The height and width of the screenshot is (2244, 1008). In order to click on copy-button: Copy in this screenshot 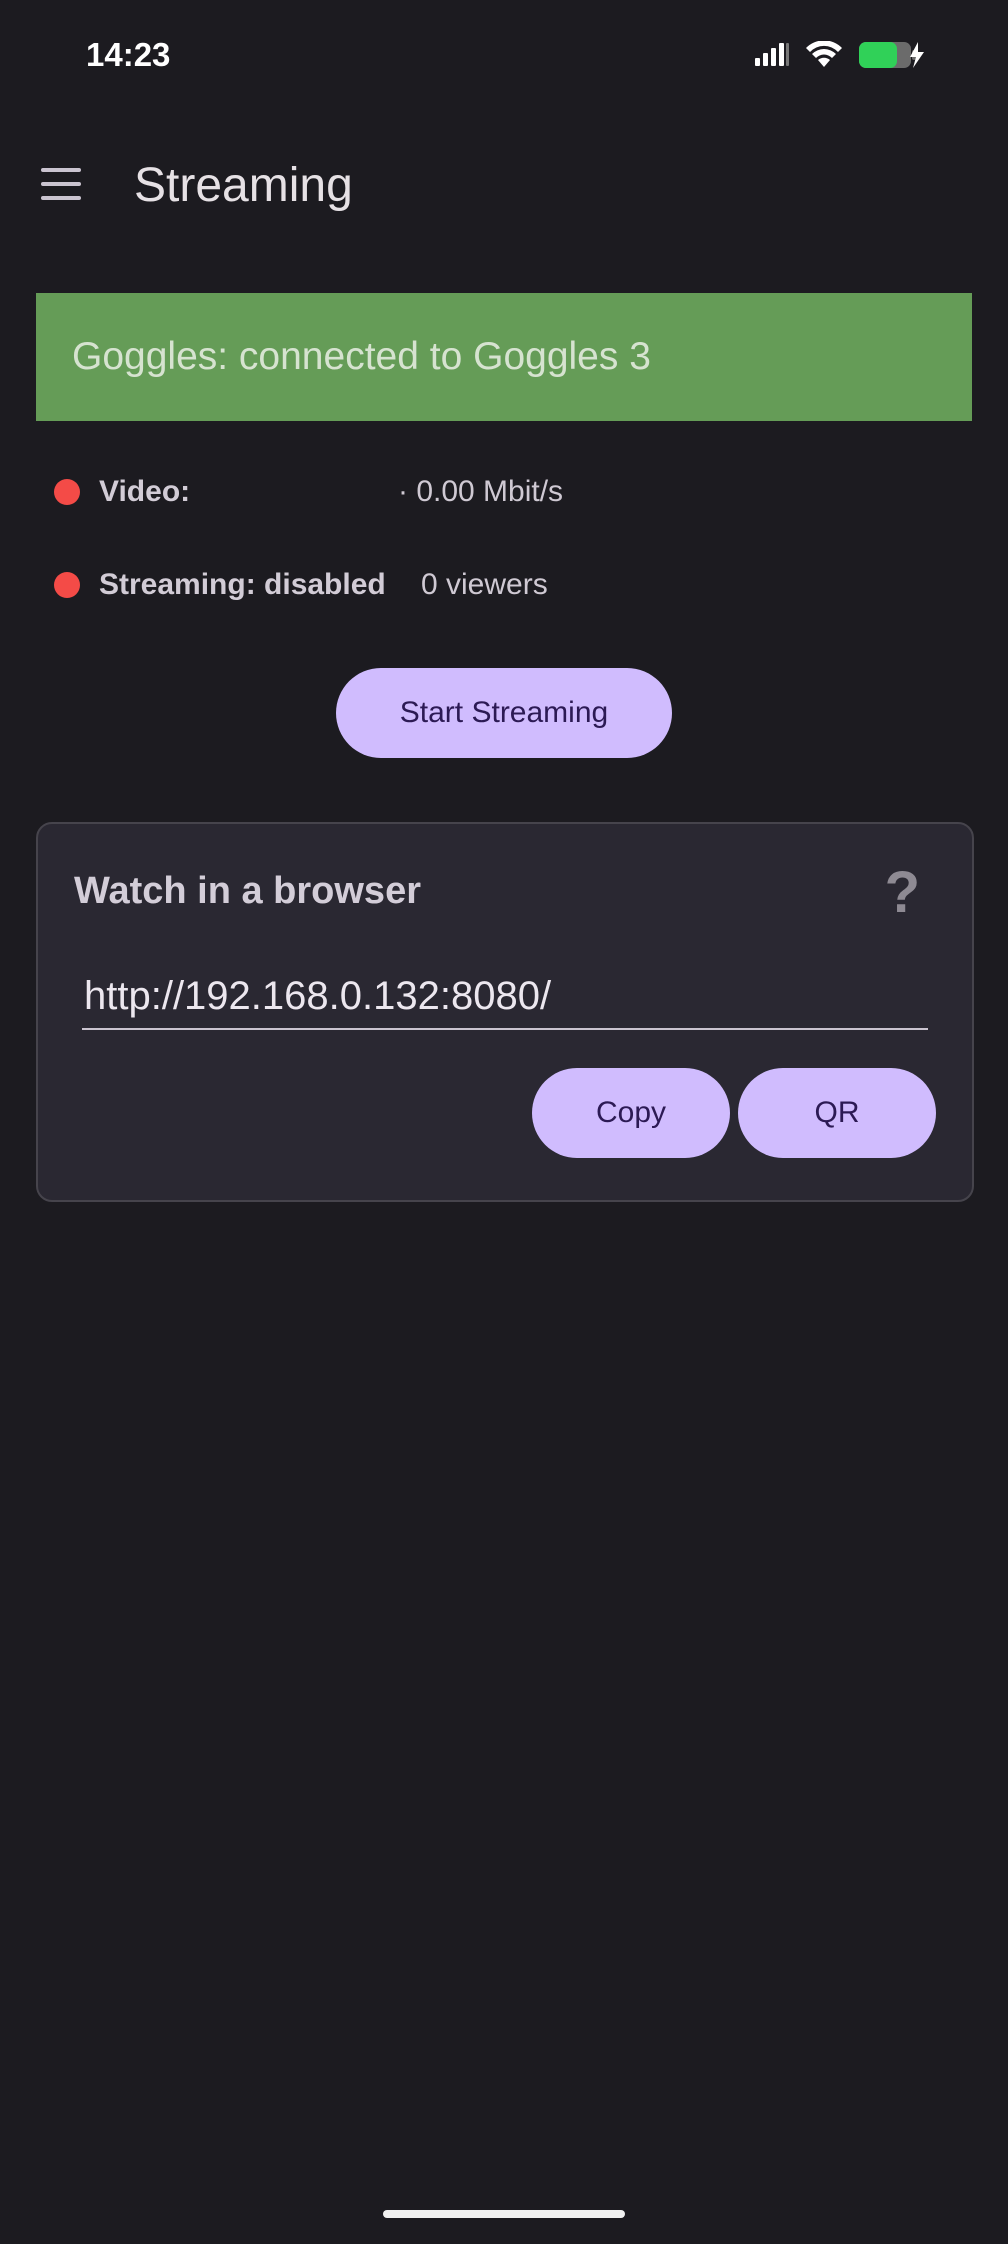, I will do `click(631, 1113)`.